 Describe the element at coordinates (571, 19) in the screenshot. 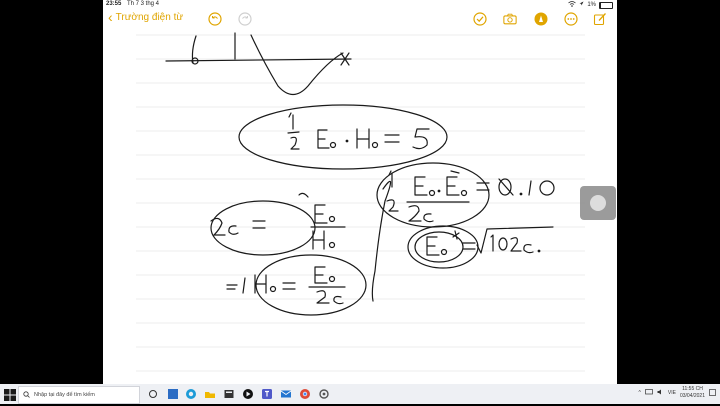

I see `more-icon` at that location.